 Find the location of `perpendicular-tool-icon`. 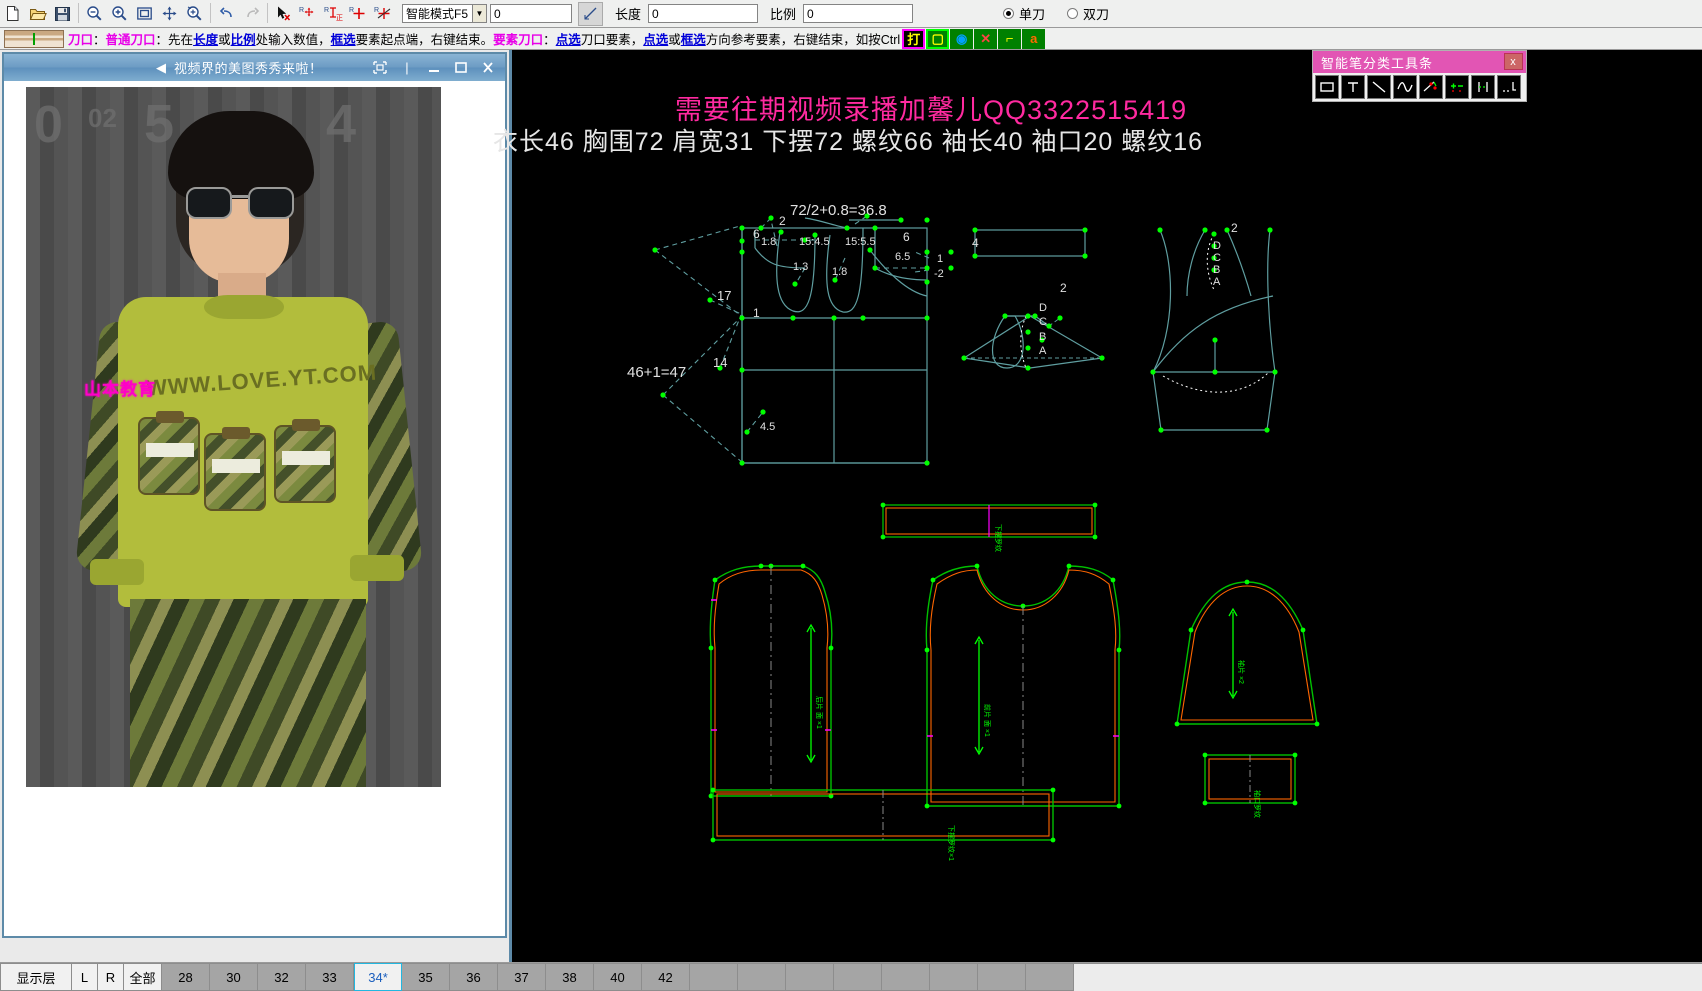

perpendicular-tool-icon is located at coordinates (1353, 87).